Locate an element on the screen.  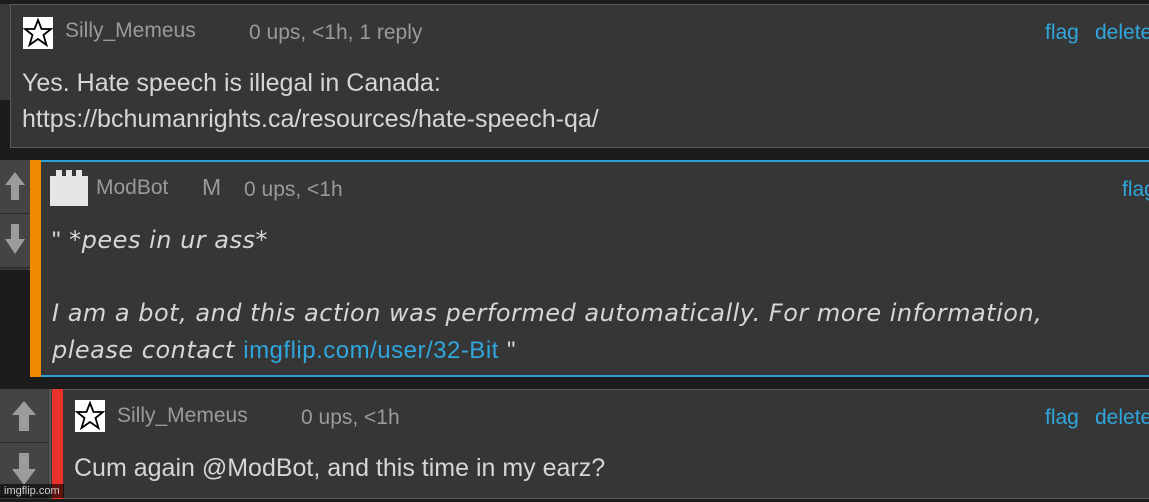
comment-author: ModBot is located at coordinates (132, 188).